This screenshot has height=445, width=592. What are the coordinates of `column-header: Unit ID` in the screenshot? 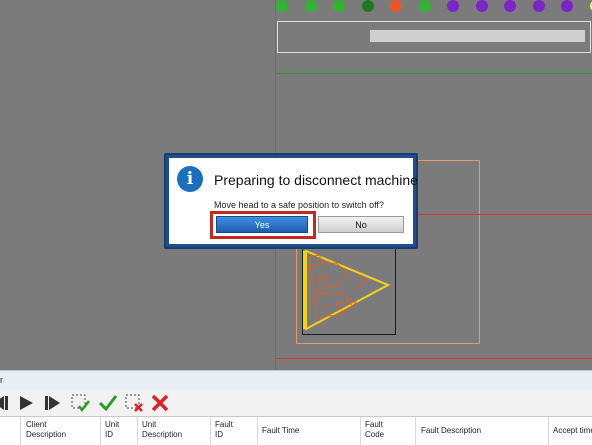 It's located at (112, 430).